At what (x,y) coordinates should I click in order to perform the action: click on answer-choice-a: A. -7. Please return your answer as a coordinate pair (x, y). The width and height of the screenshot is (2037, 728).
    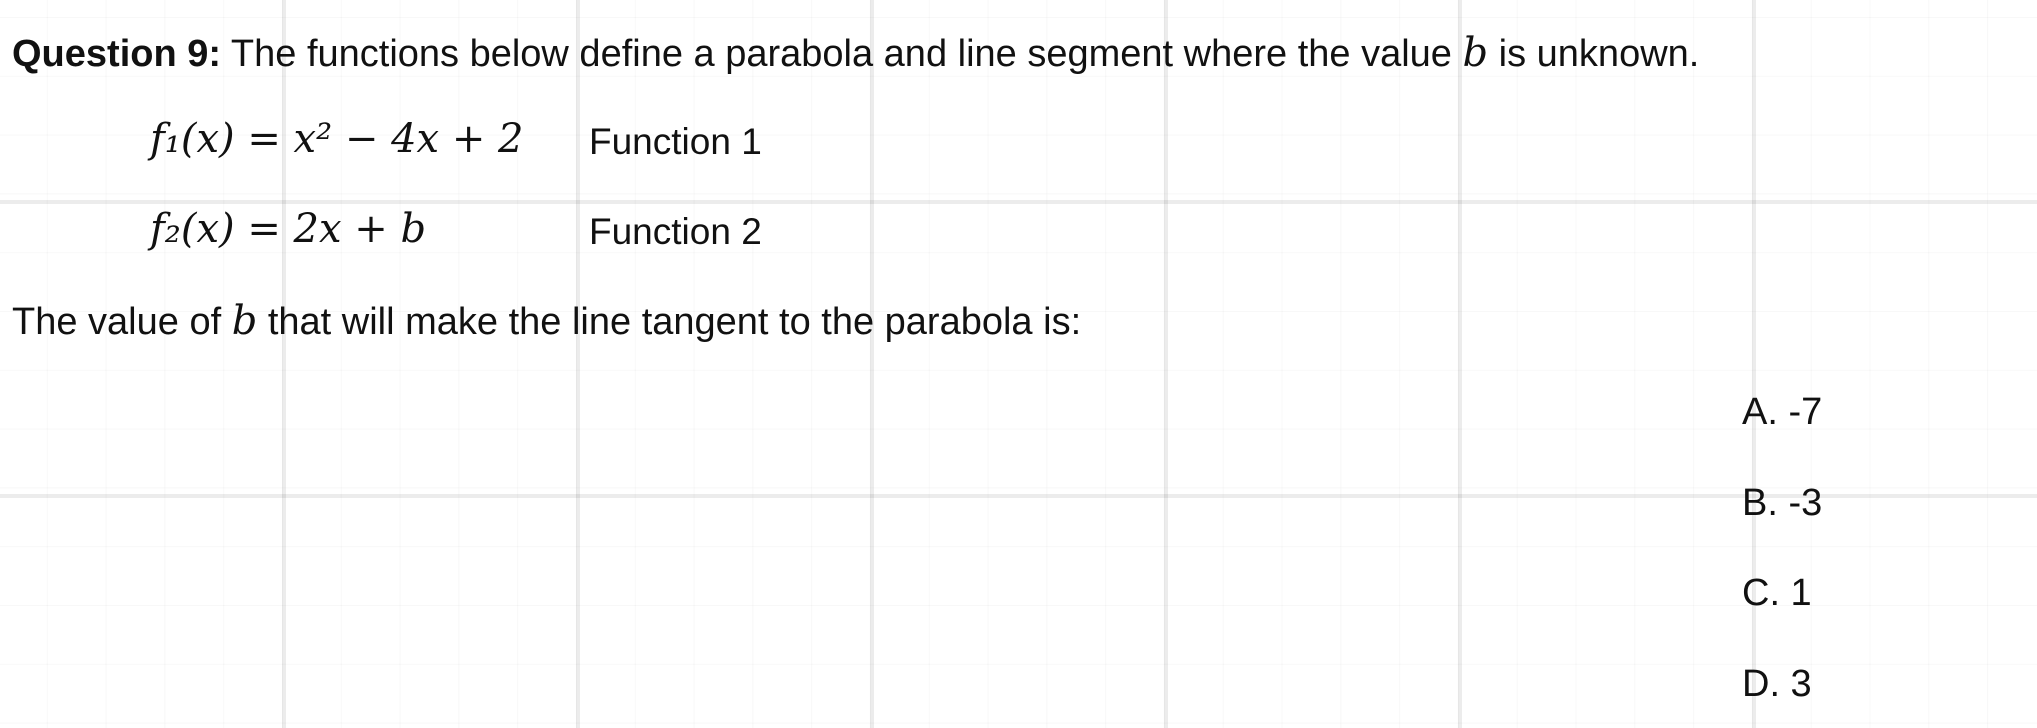
    Looking at the image, I should click on (1782, 412).